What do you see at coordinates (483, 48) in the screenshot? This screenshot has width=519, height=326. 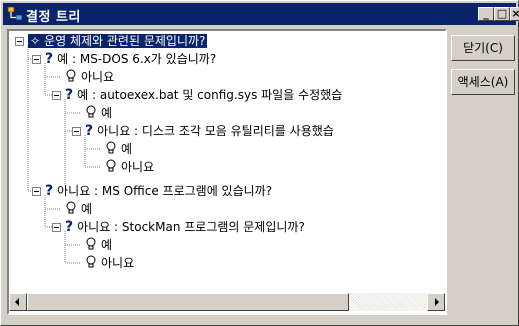 I see `close-button: 닫기(C)` at bounding box center [483, 48].